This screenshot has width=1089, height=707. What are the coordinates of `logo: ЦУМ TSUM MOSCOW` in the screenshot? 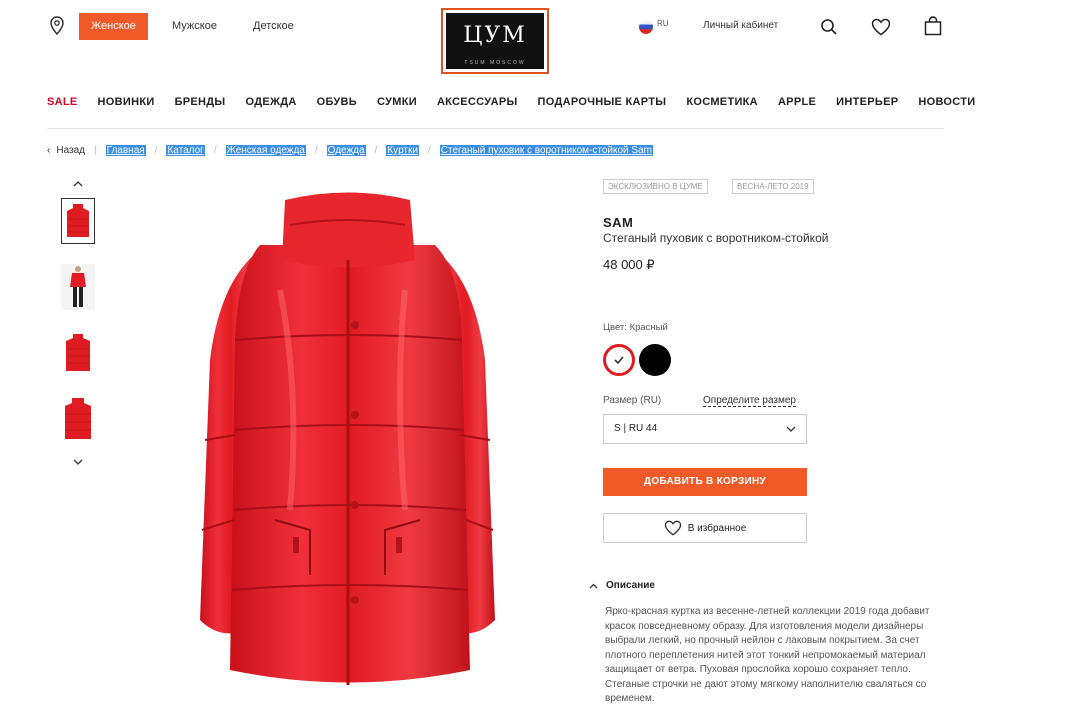 It's located at (495, 41).